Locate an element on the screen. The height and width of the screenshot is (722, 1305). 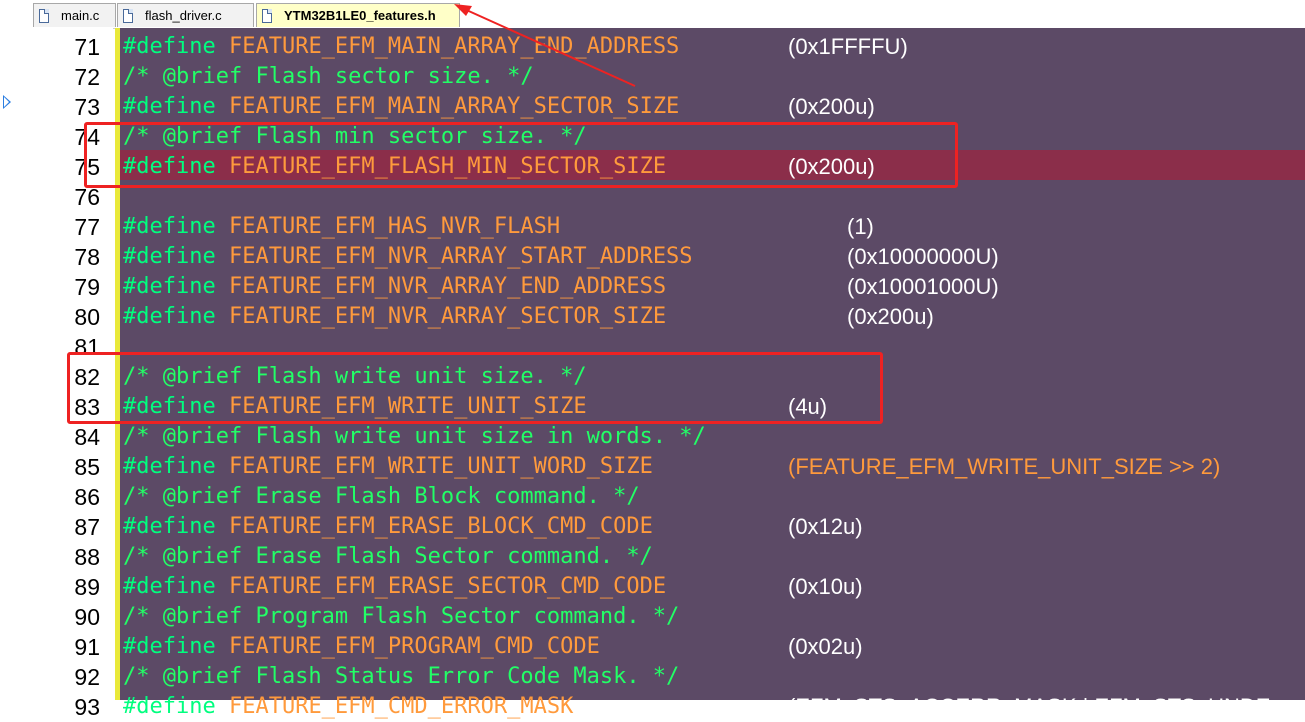
line-number: 86 is located at coordinates (87, 497).